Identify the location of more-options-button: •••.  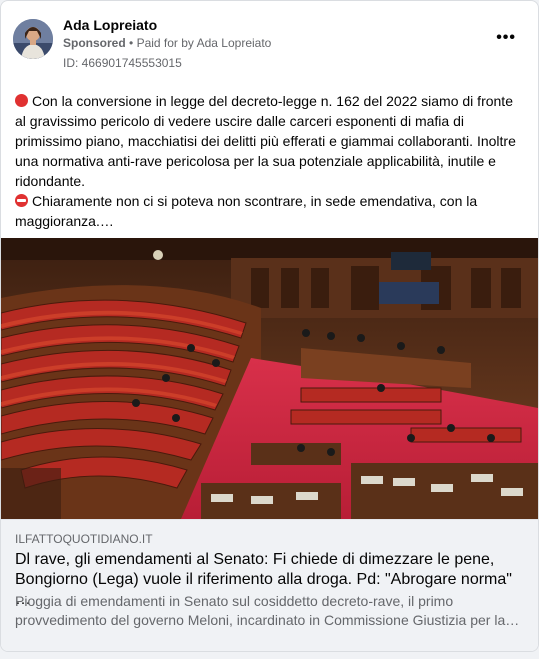
(506, 38).